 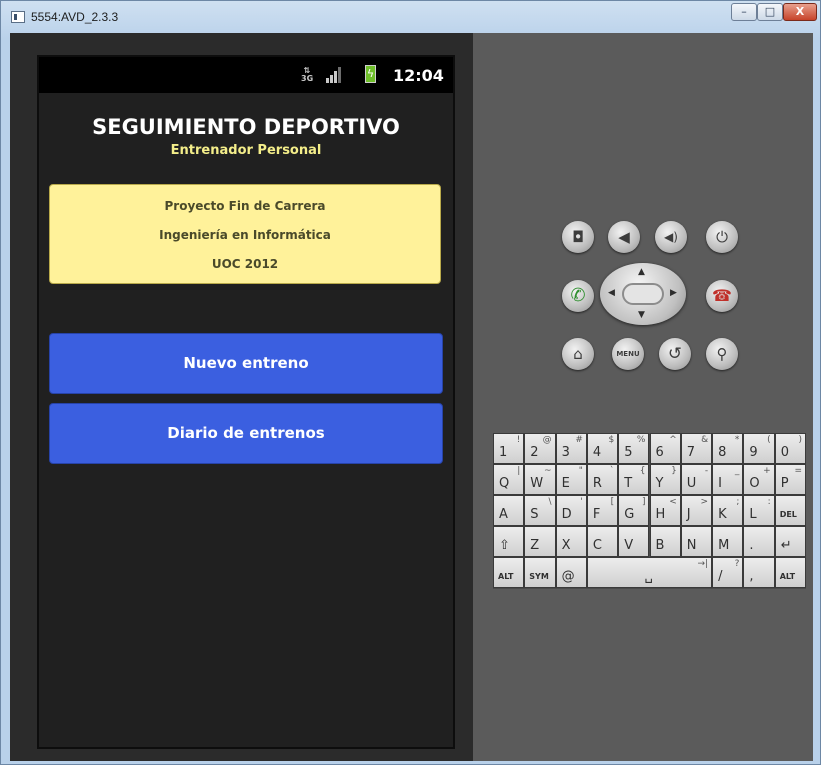 What do you see at coordinates (671, 237) in the screenshot?
I see `volume-up-icon: ◀)` at bounding box center [671, 237].